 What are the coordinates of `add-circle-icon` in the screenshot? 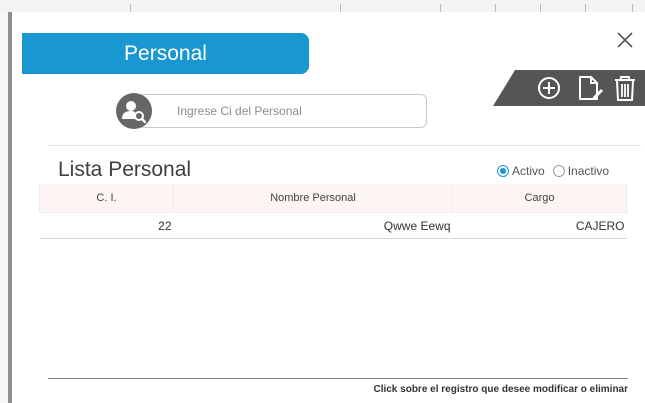 It's located at (549, 88).